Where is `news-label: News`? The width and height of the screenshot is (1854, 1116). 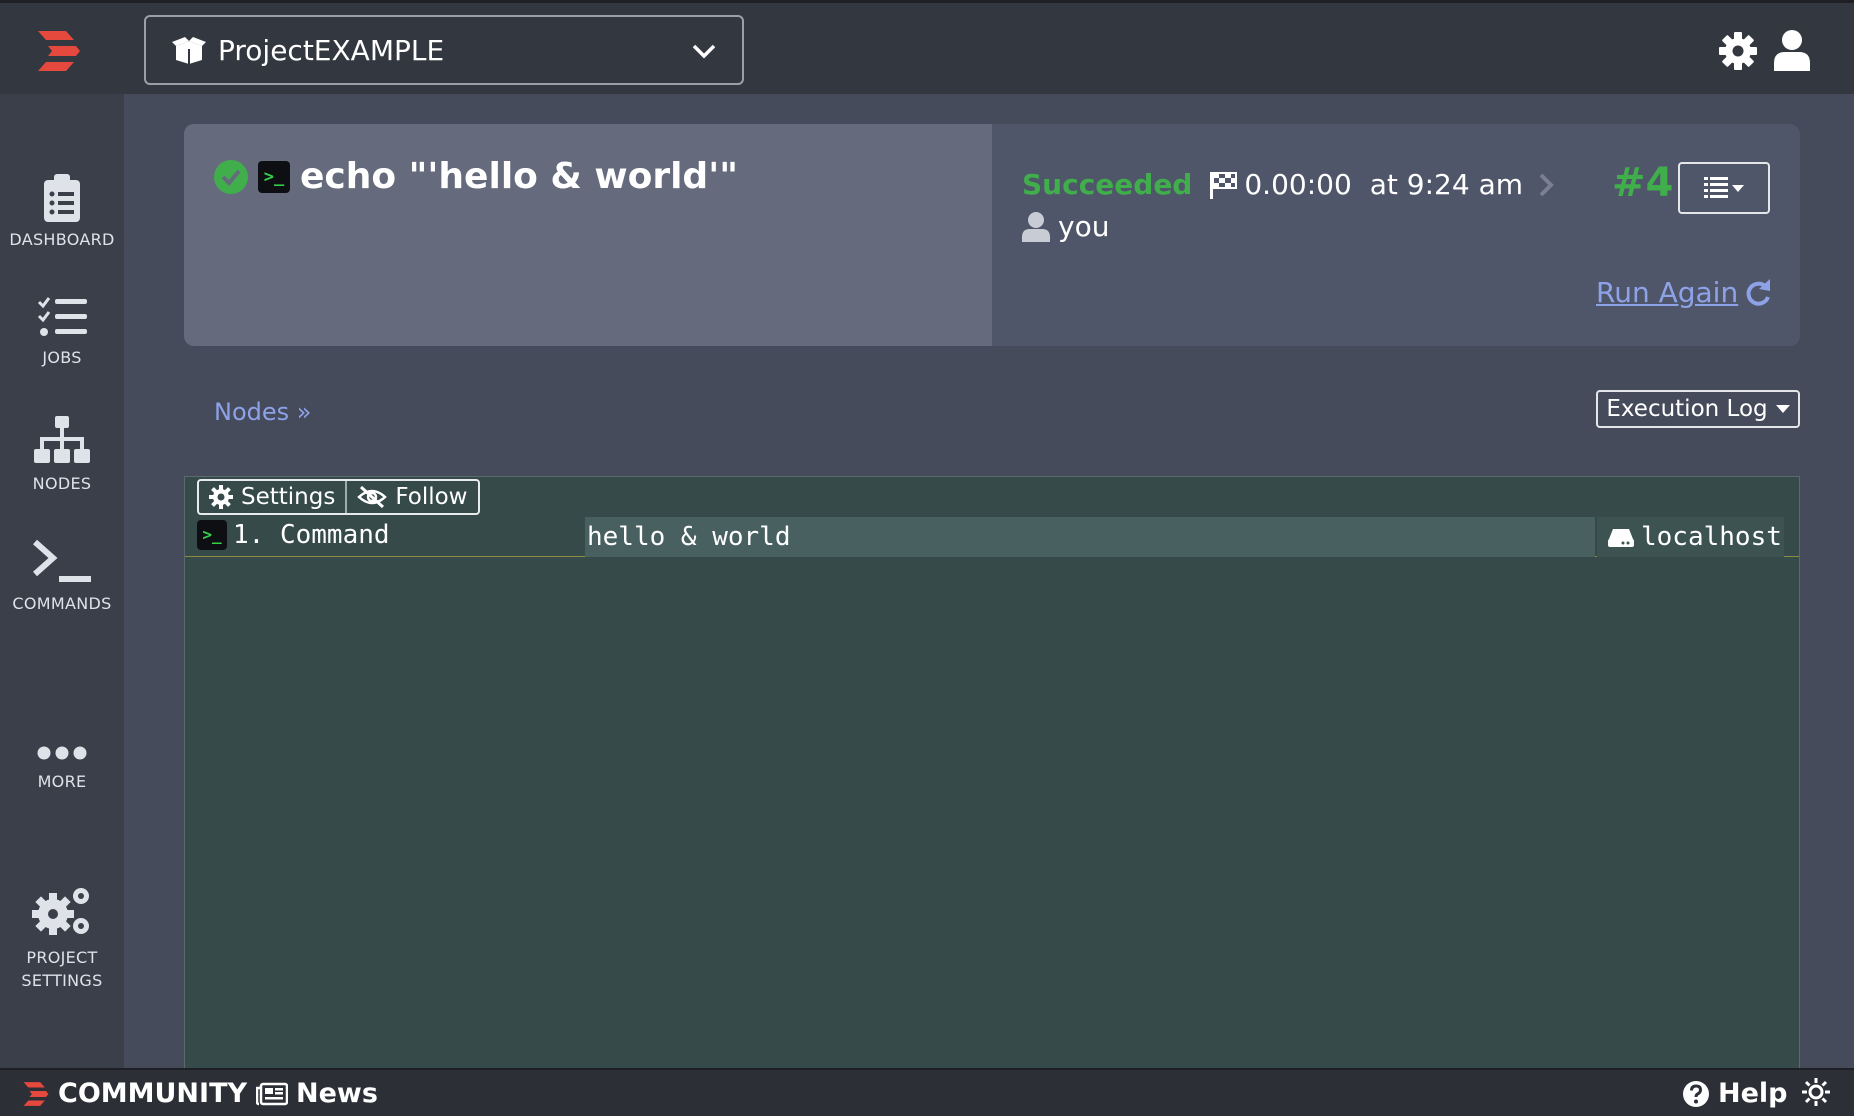
news-label: News is located at coordinates (337, 1093).